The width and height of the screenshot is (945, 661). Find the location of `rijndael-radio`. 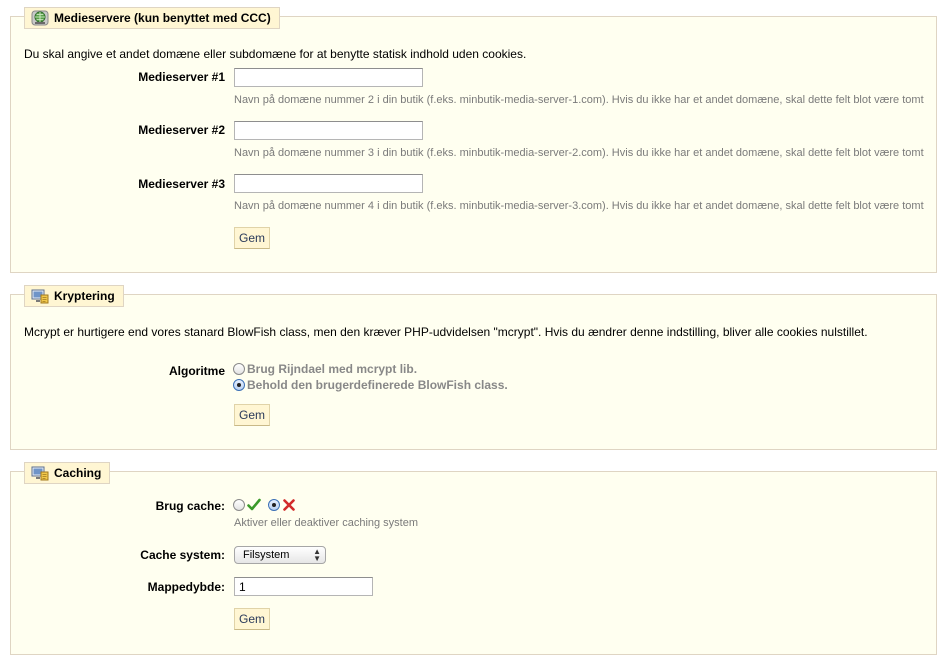

rijndael-radio is located at coordinates (239, 369).